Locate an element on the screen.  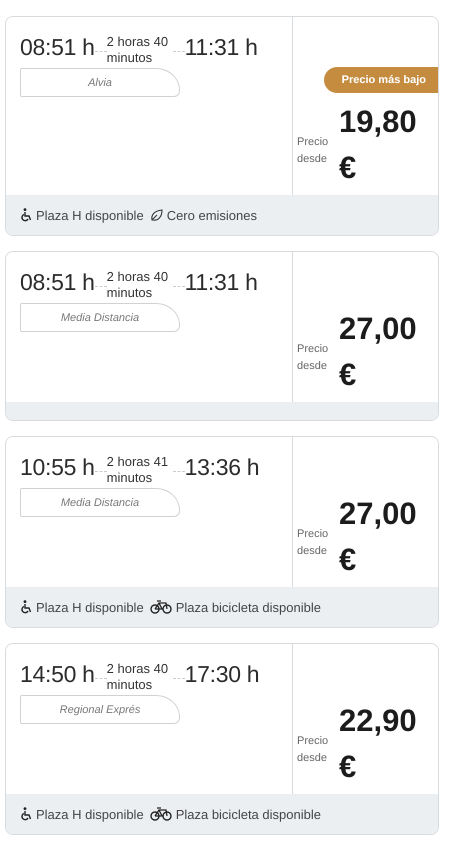
price: 19,80 € is located at coordinates (378, 145).